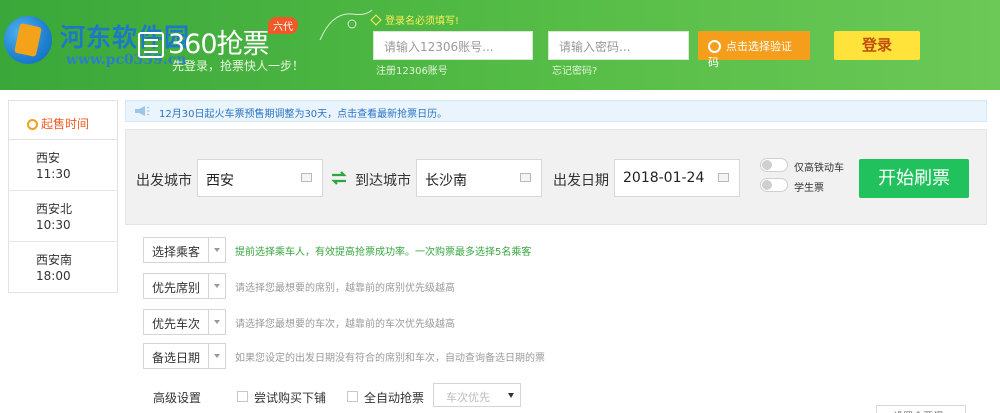 This screenshot has width=1000, height=413. I want to click on alarm-clock-icon, so click(32, 124).